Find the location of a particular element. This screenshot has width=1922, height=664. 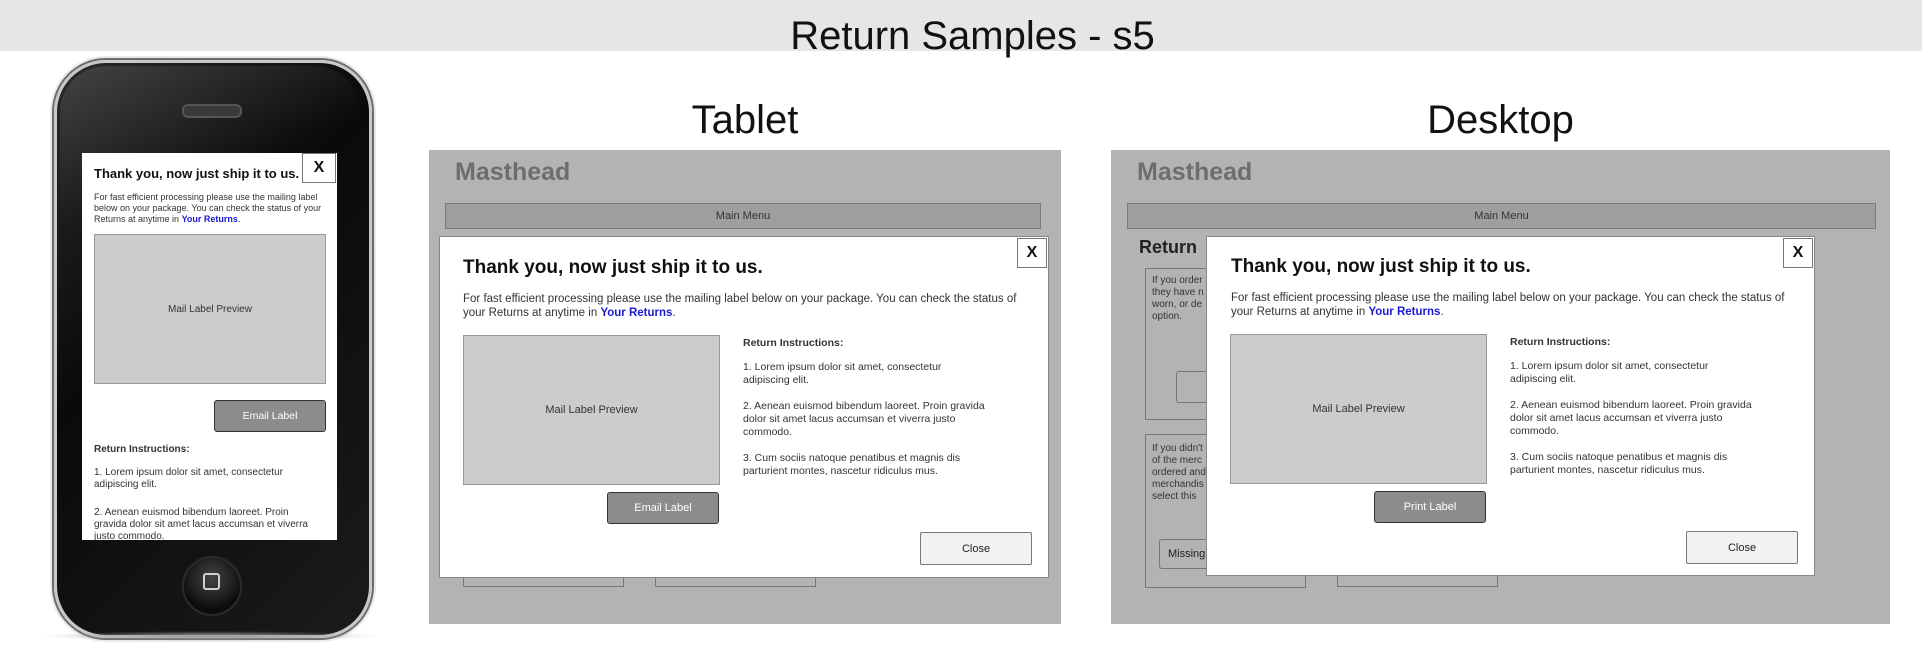

tablet-your-returns-link: Your Returns is located at coordinates (636, 313).